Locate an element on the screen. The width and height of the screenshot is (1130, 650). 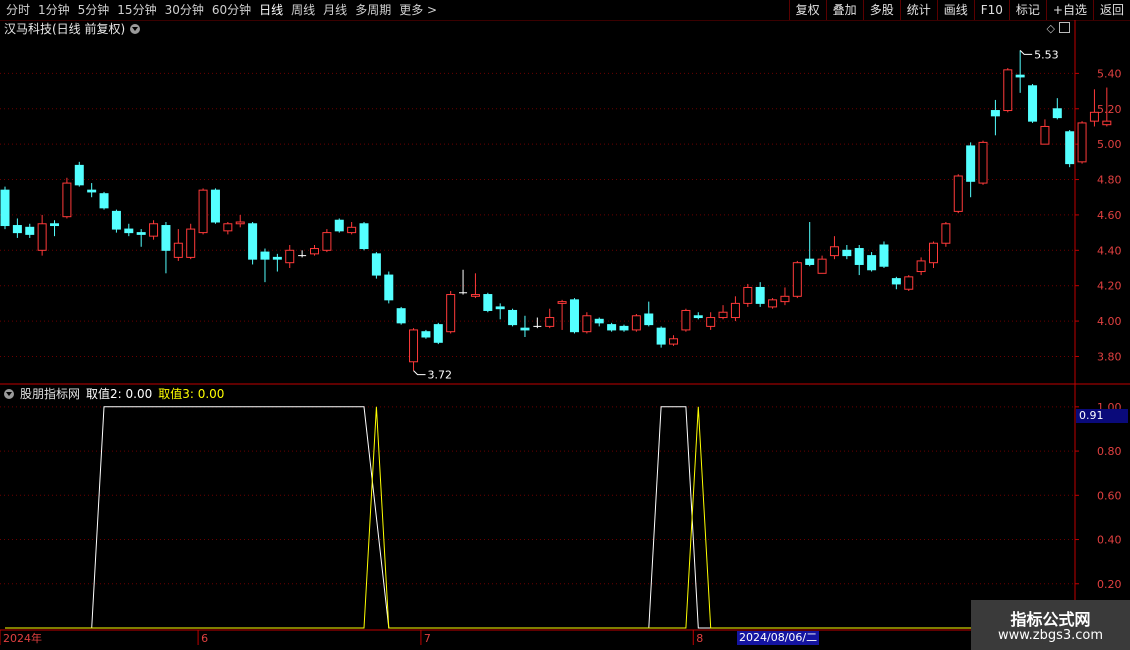
time-label: 2024年 is located at coordinates (22, 638).